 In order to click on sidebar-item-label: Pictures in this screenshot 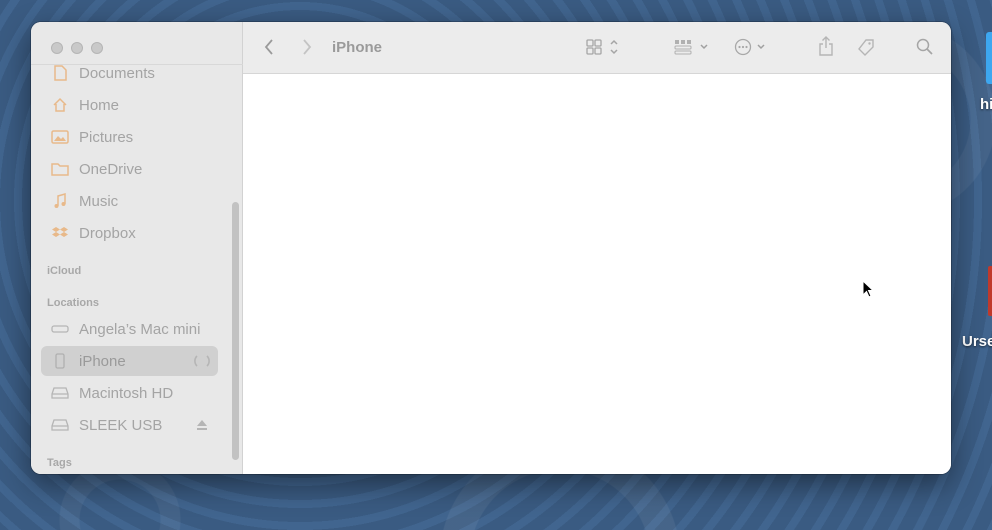, I will do `click(106, 137)`.